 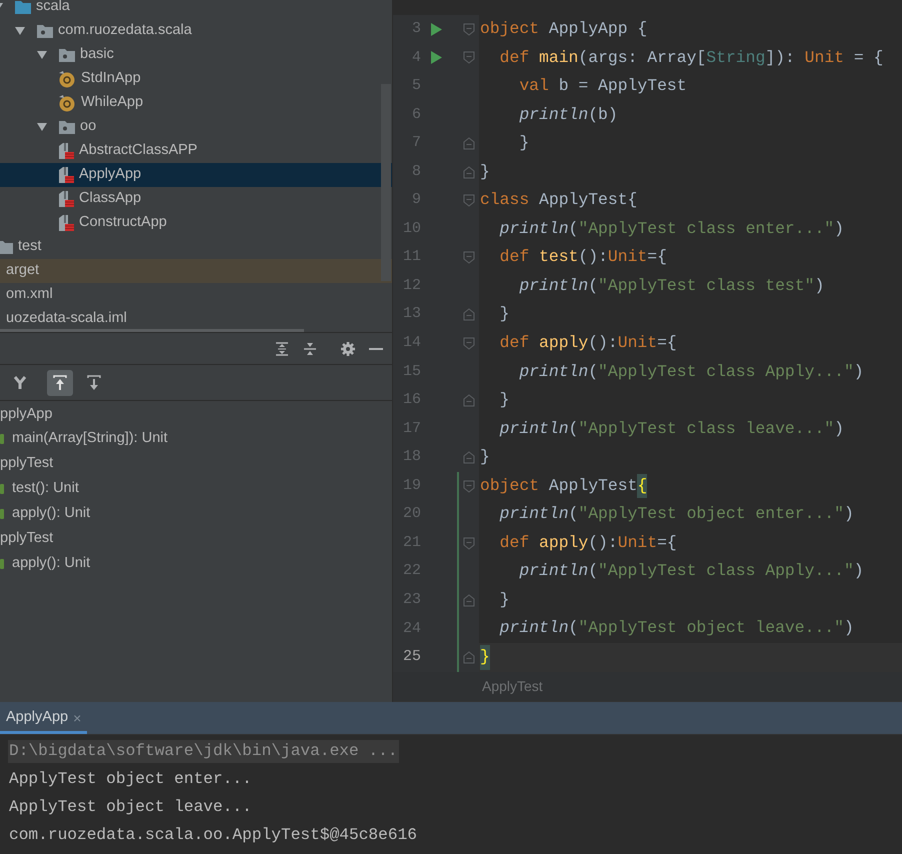 What do you see at coordinates (196, 151) in the screenshot?
I see `tree-item: AbstractClassAPP` at bounding box center [196, 151].